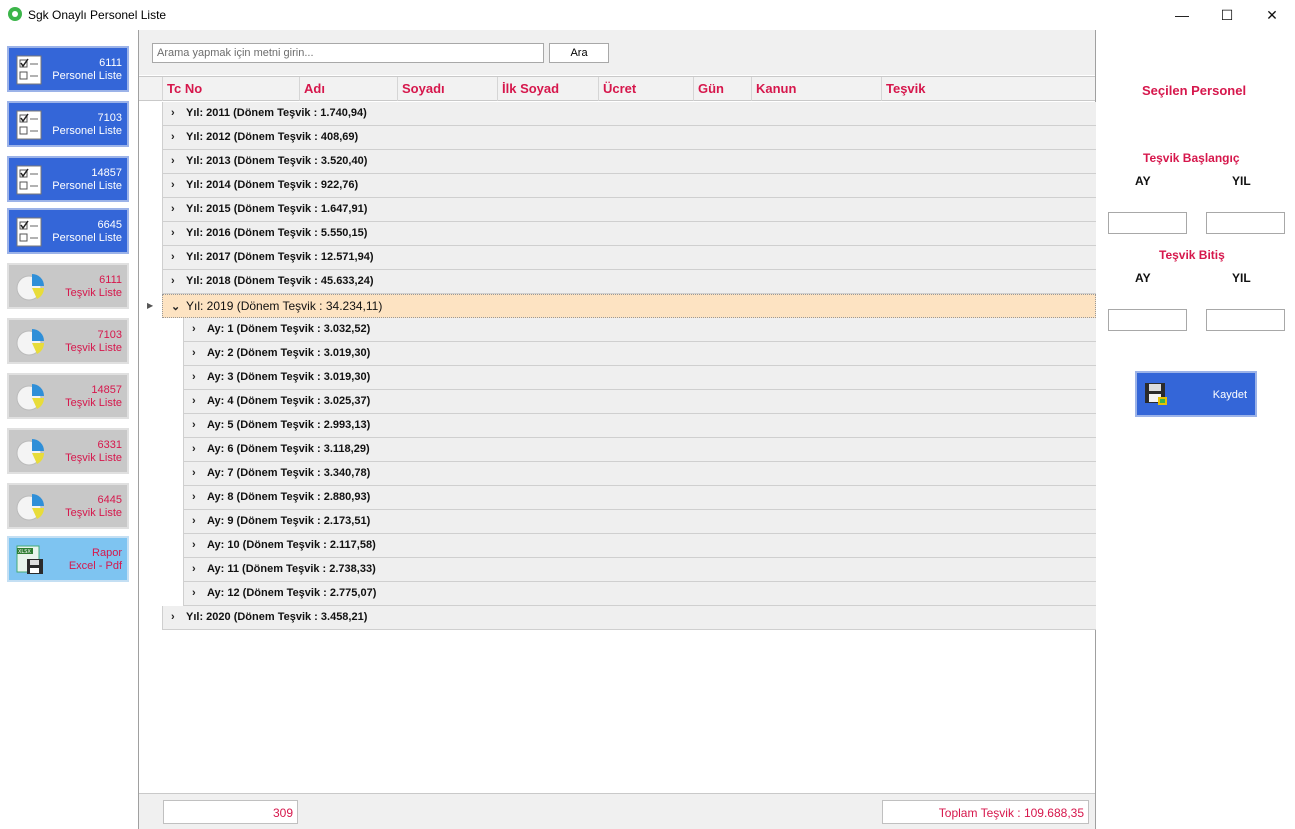  I want to click on group-row-label: Yıl: 2011 (Dönem Teşvik : 1.740,94), so click(276, 113).